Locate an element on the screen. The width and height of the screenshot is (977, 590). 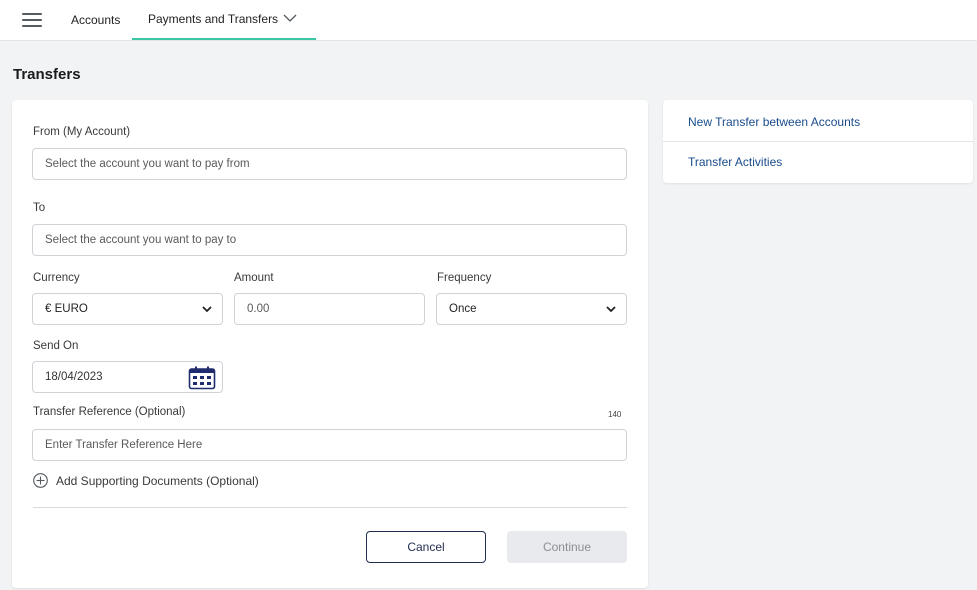
to-account-select: Select the account you want to pay to is located at coordinates (329, 240).